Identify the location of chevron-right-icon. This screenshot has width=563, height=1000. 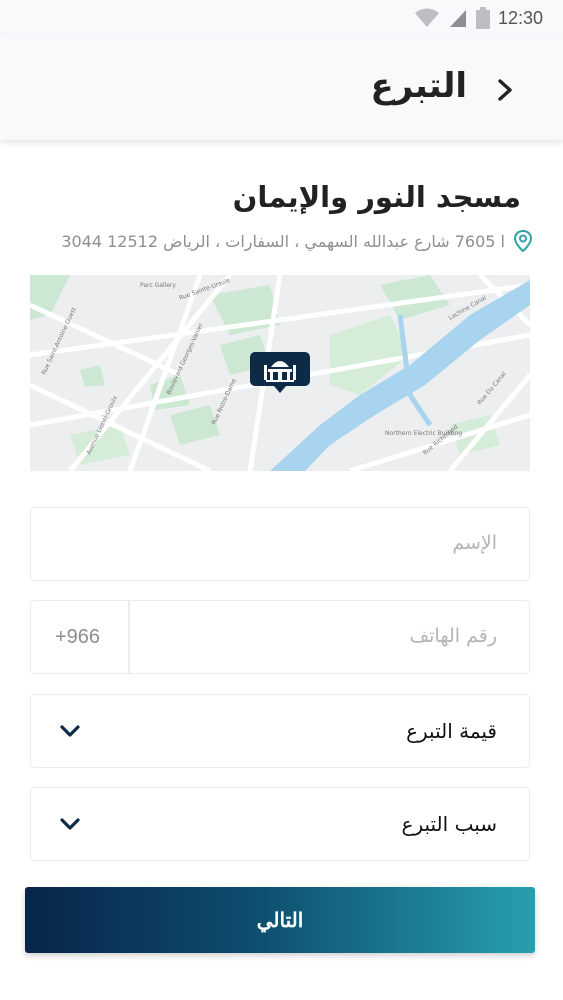
(505, 90).